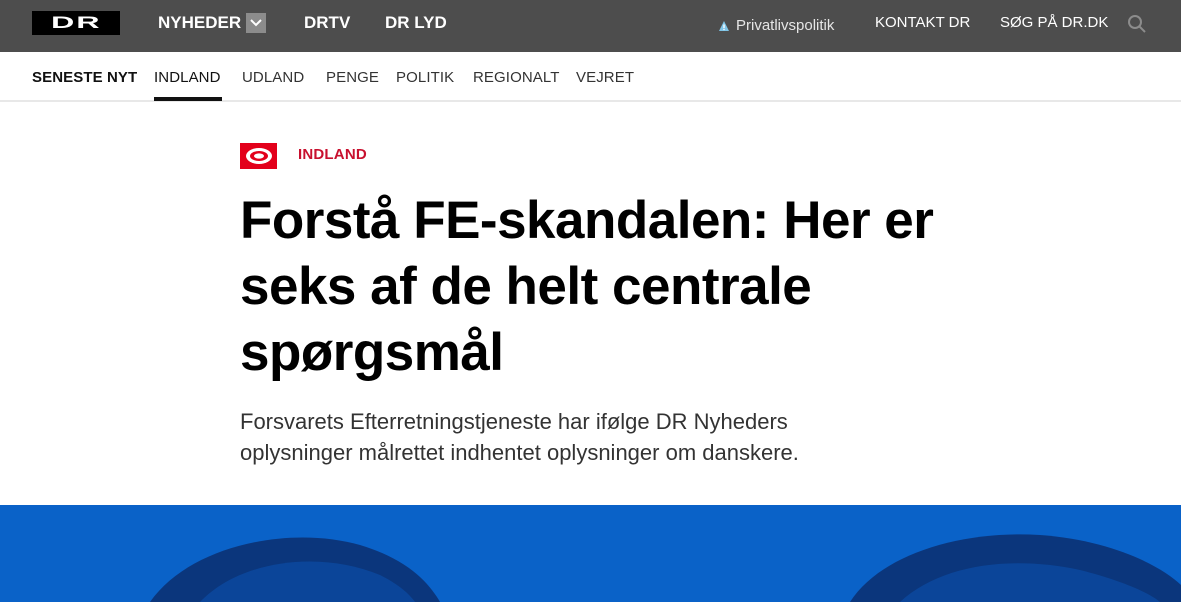 This screenshot has height=602, width=1181. What do you see at coordinates (258, 156) in the screenshot?
I see `dr-eye-icon` at bounding box center [258, 156].